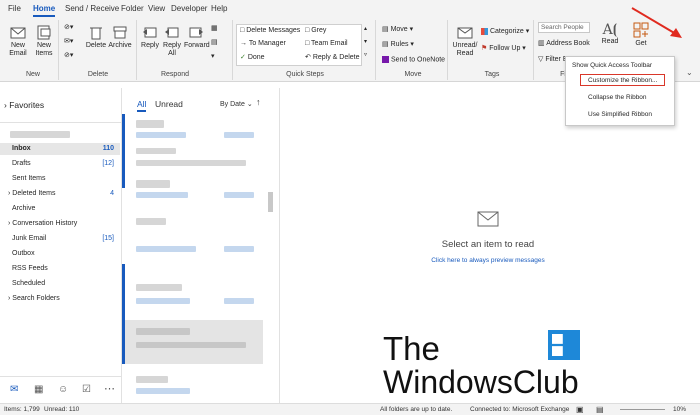 The width and height of the screenshot is (700, 415). What do you see at coordinates (44, 41) in the screenshot?
I see `new-items-button: New Items` at bounding box center [44, 41].